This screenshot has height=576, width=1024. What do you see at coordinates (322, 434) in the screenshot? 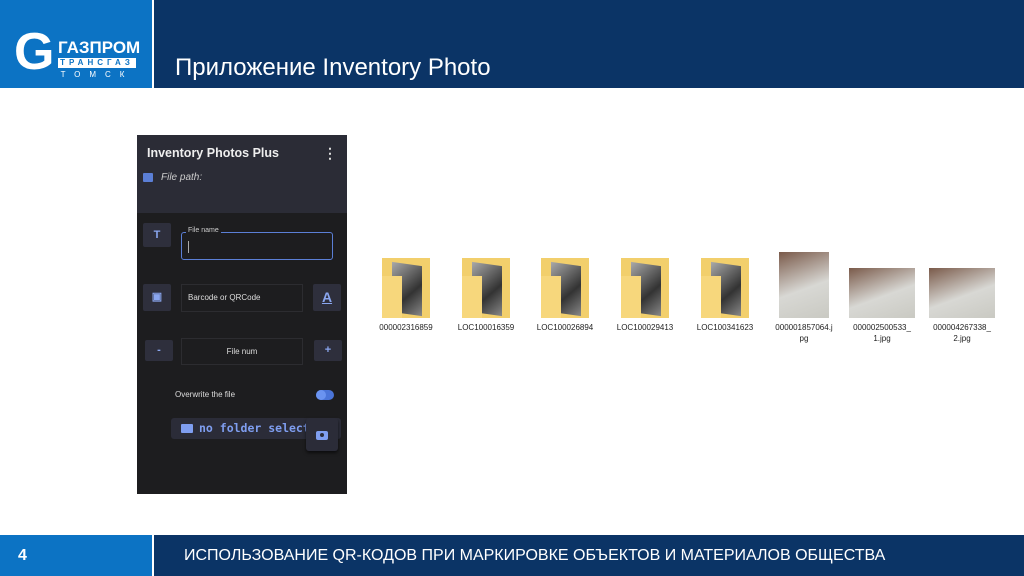
I see `camera-button` at bounding box center [322, 434].